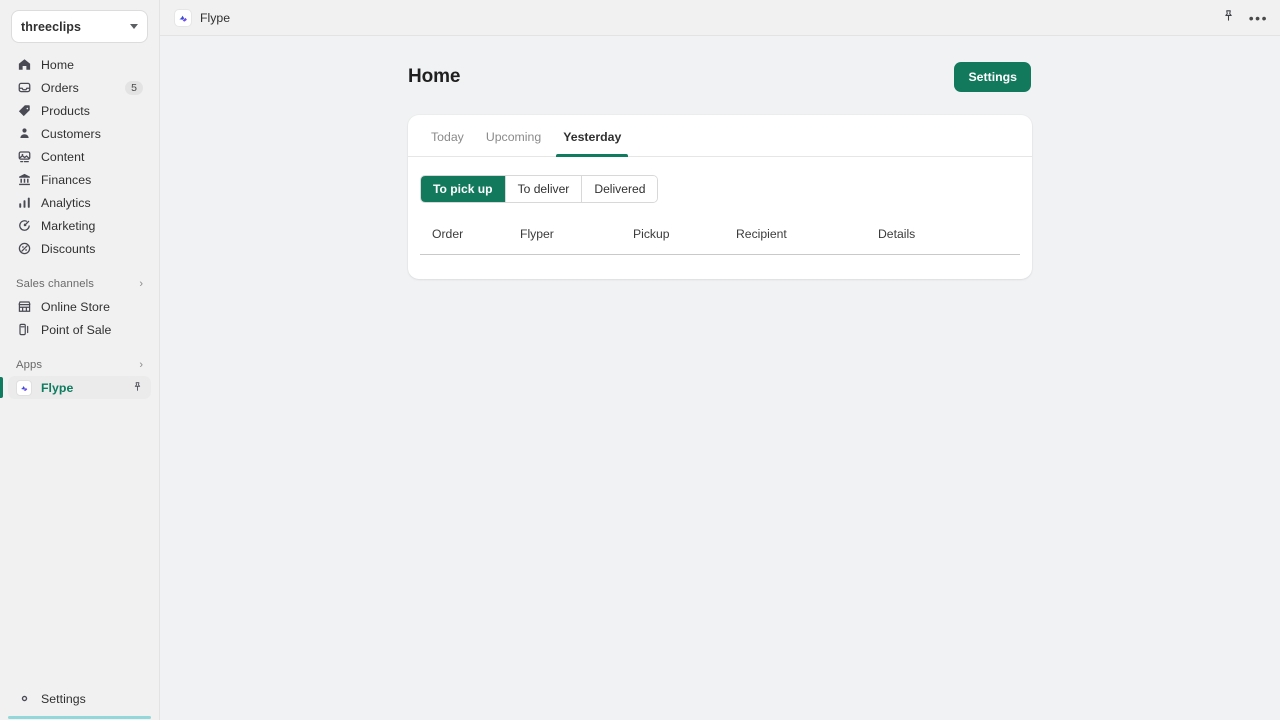 The height and width of the screenshot is (720, 1280). I want to click on chevron-down-icon, so click(134, 26).